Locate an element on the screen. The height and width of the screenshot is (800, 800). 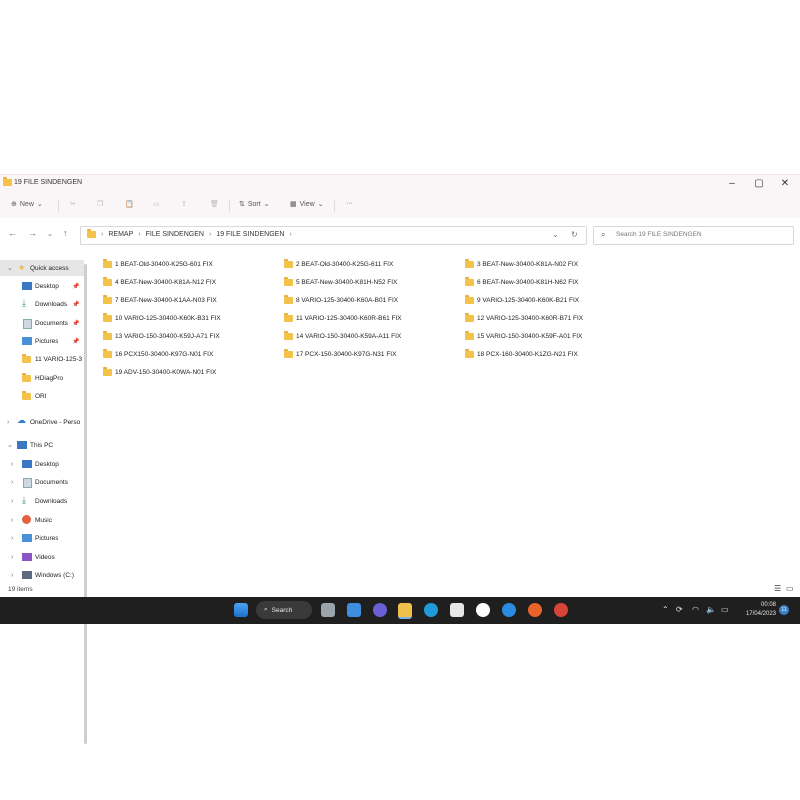
sidebar-item-pc-downloads: › ⤓ Downloads is located at coordinates (42, 501).